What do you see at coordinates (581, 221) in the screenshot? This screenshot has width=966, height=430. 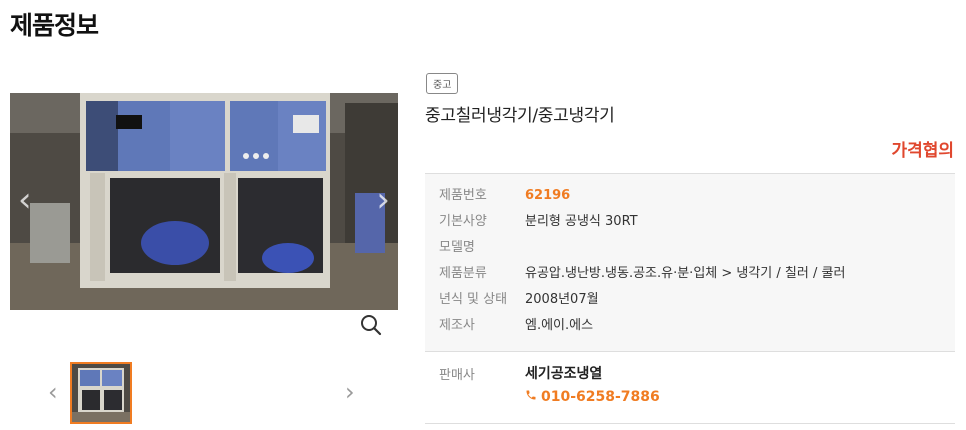 I see `spec-value: 분리형 공냉식 30RT` at bounding box center [581, 221].